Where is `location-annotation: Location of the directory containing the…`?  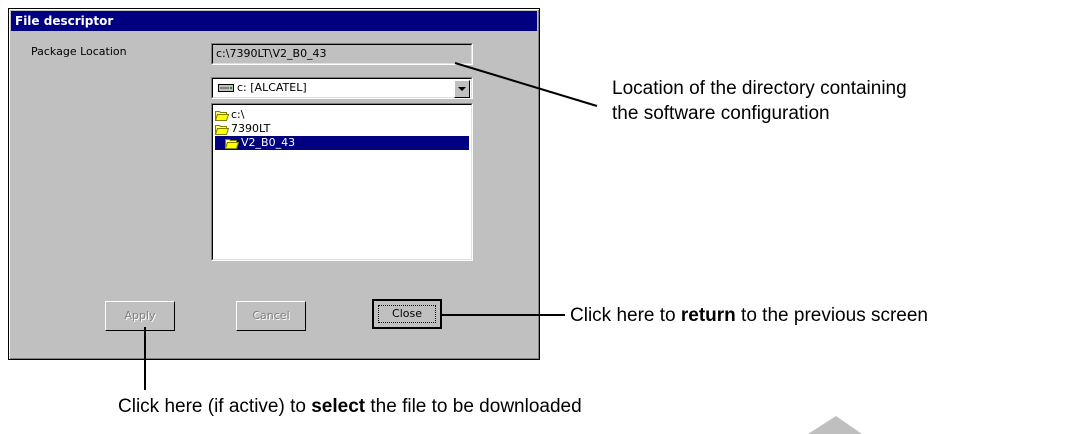 location-annotation: Location of the directory containing the… is located at coordinates (759, 101).